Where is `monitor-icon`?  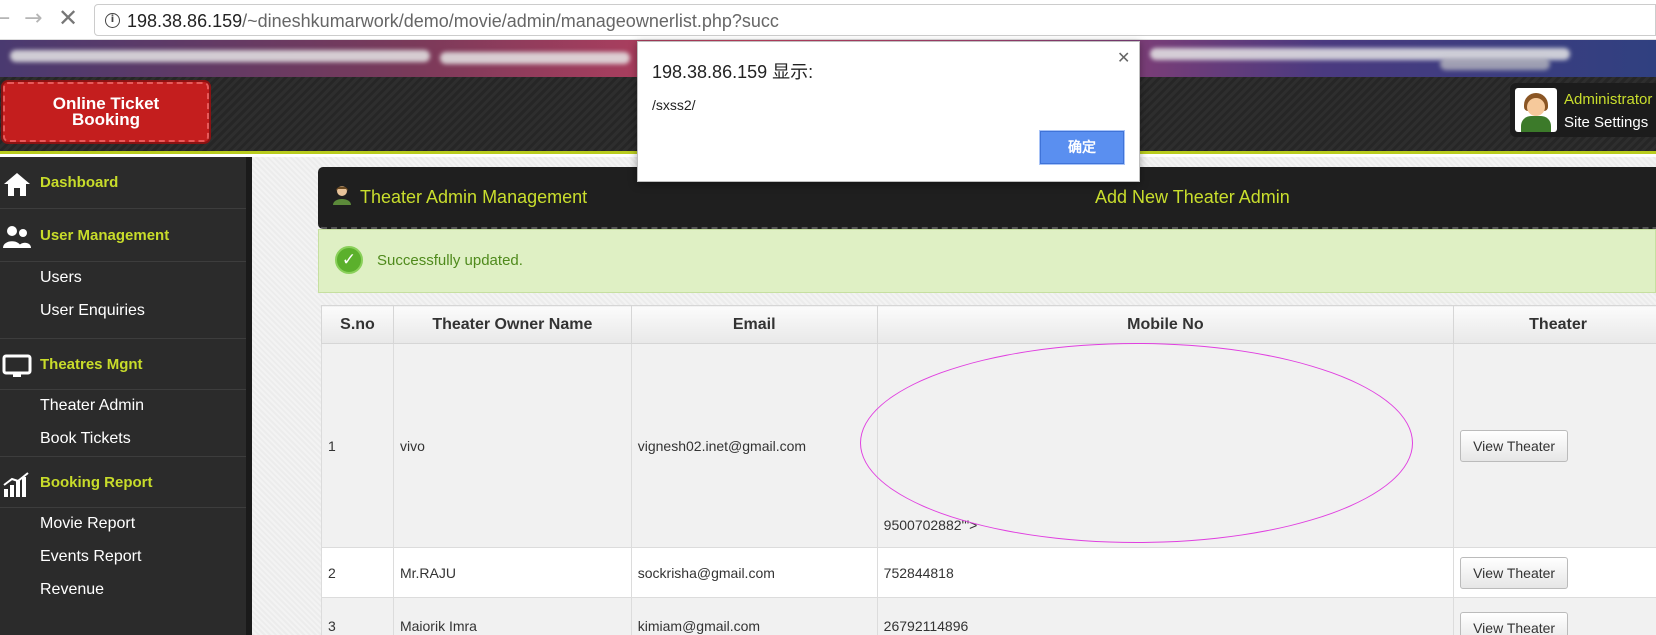 monitor-icon is located at coordinates (17, 365).